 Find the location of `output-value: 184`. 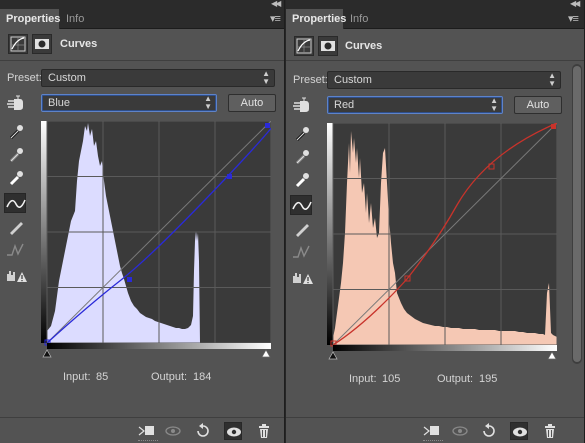

output-value: 184 is located at coordinates (202, 377).